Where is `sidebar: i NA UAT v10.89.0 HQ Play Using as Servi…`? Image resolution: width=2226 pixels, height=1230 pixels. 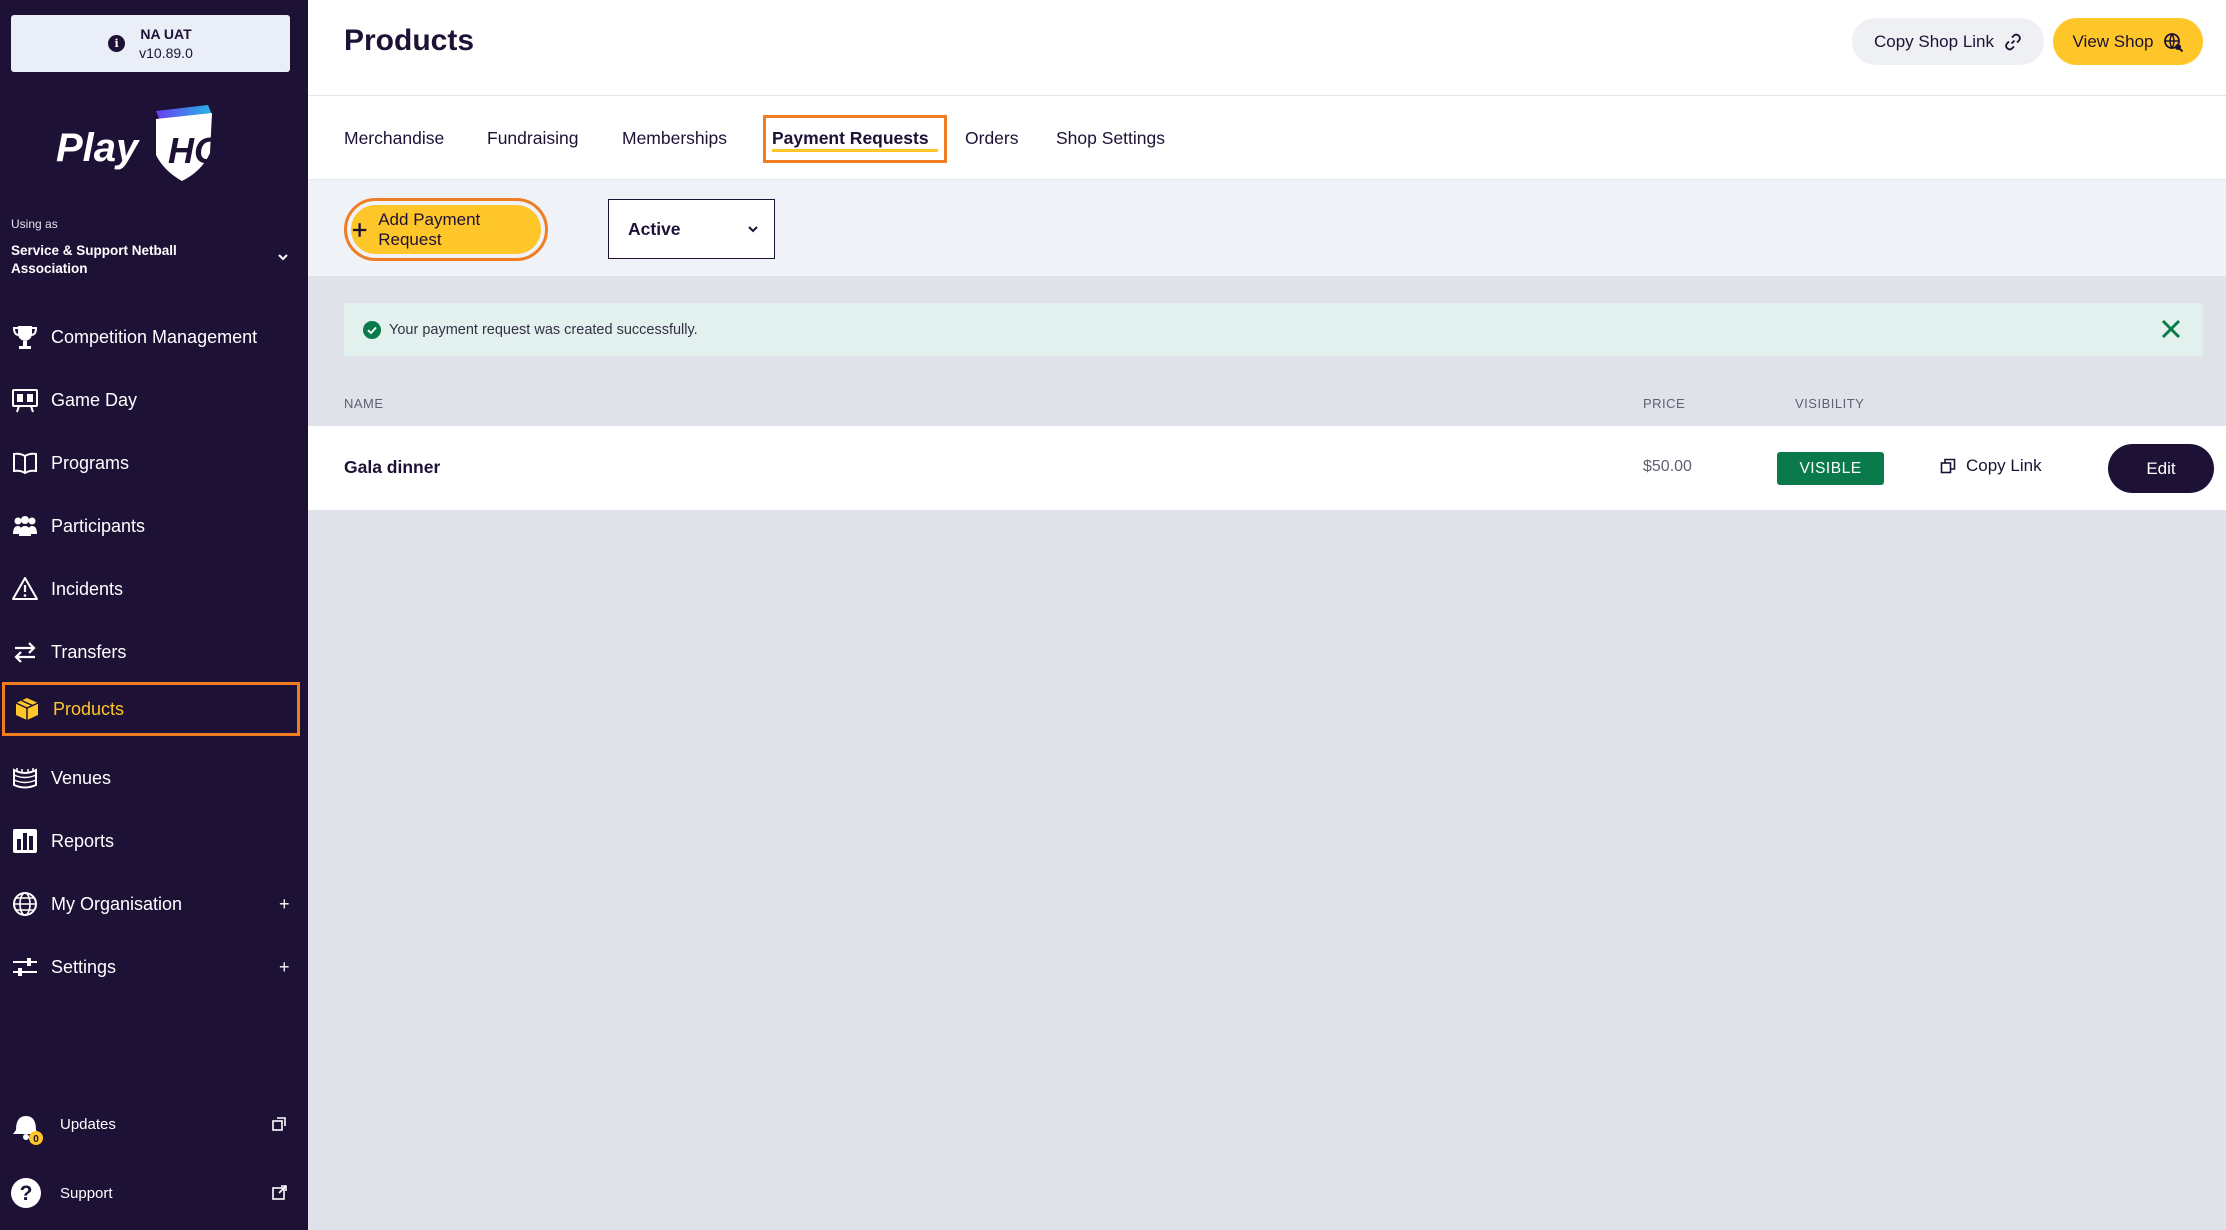 sidebar: i NA UAT v10.89.0 HQ Play Using as Servi… is located at coordinates (154, 615).